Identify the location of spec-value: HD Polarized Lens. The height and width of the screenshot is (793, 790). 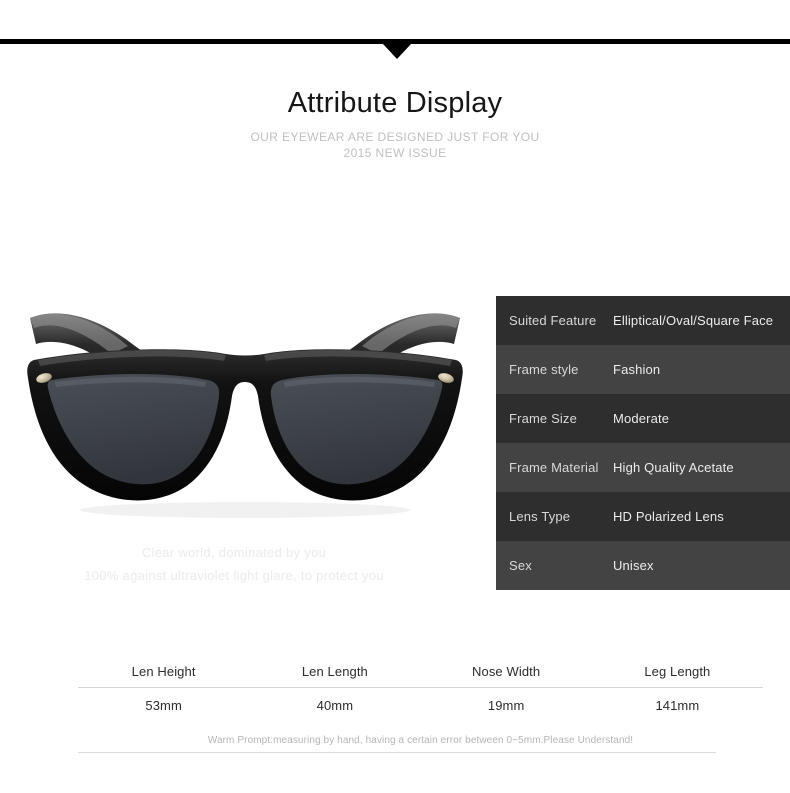
(668, 516).